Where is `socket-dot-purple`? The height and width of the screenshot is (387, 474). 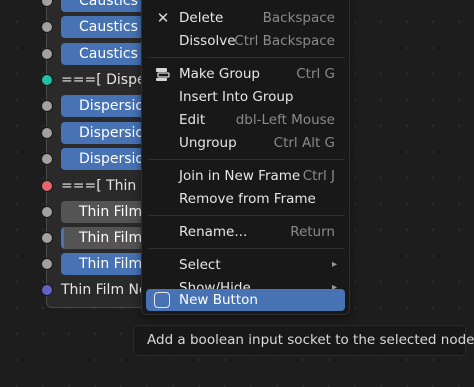
socket-dot-purple is located at coordinates (47, 290).